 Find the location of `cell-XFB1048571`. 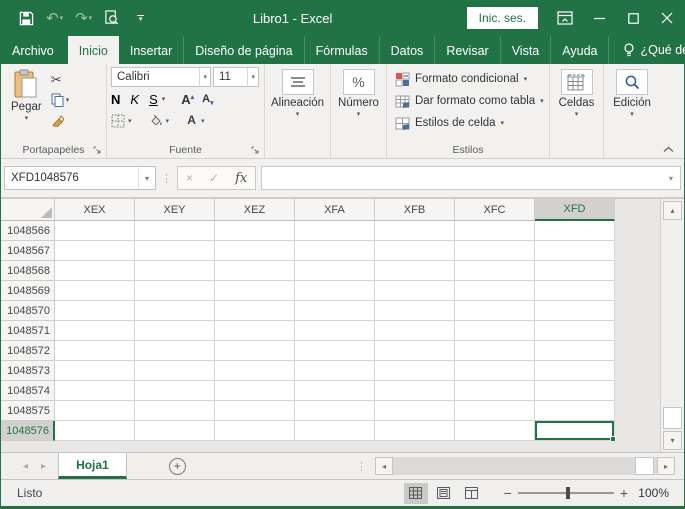

cell-XFB1048571 is located at coordinates (415, 331).